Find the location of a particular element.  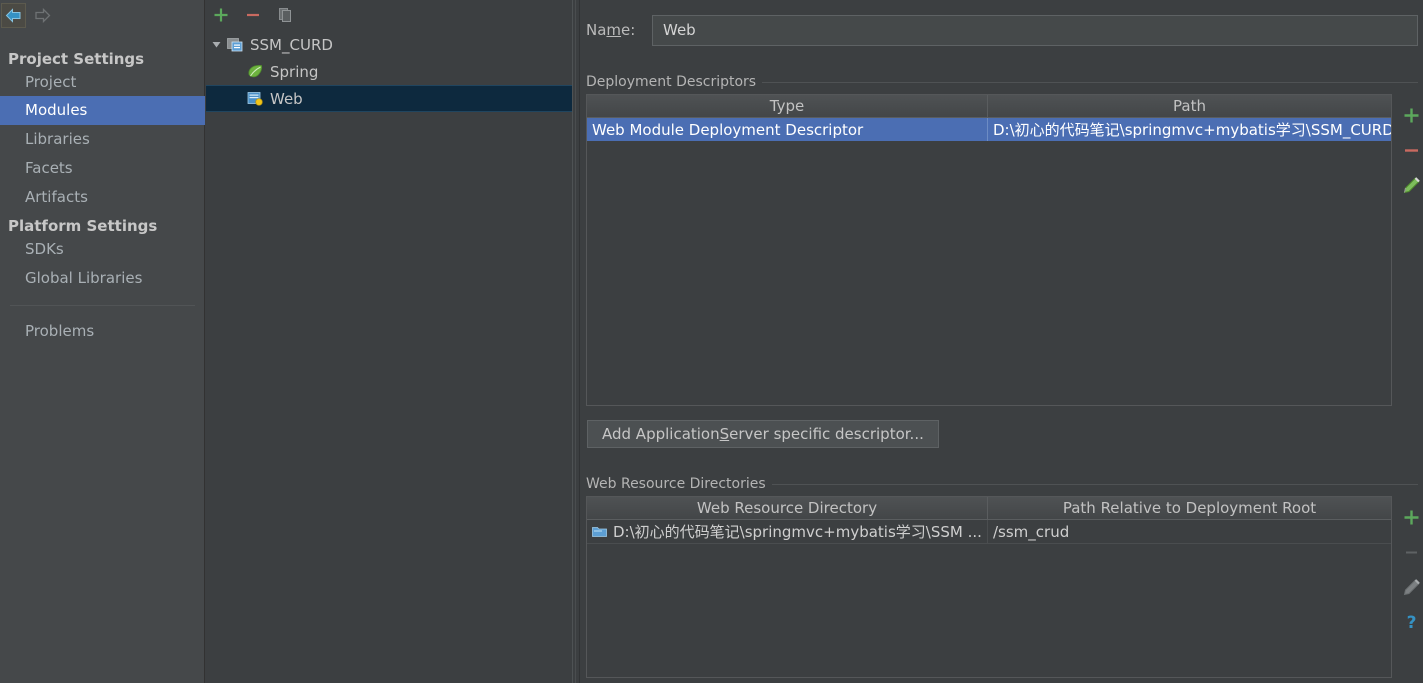

mnemonic-char: m is located at coordinates (614, 30).